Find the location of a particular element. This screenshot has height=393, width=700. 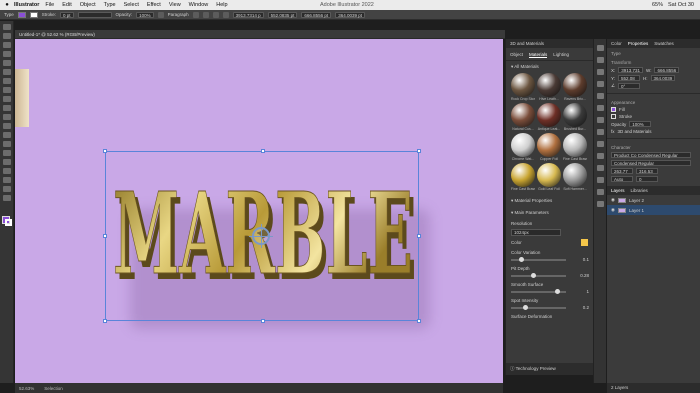

appearance-icon is located at coordinates (600, 144).